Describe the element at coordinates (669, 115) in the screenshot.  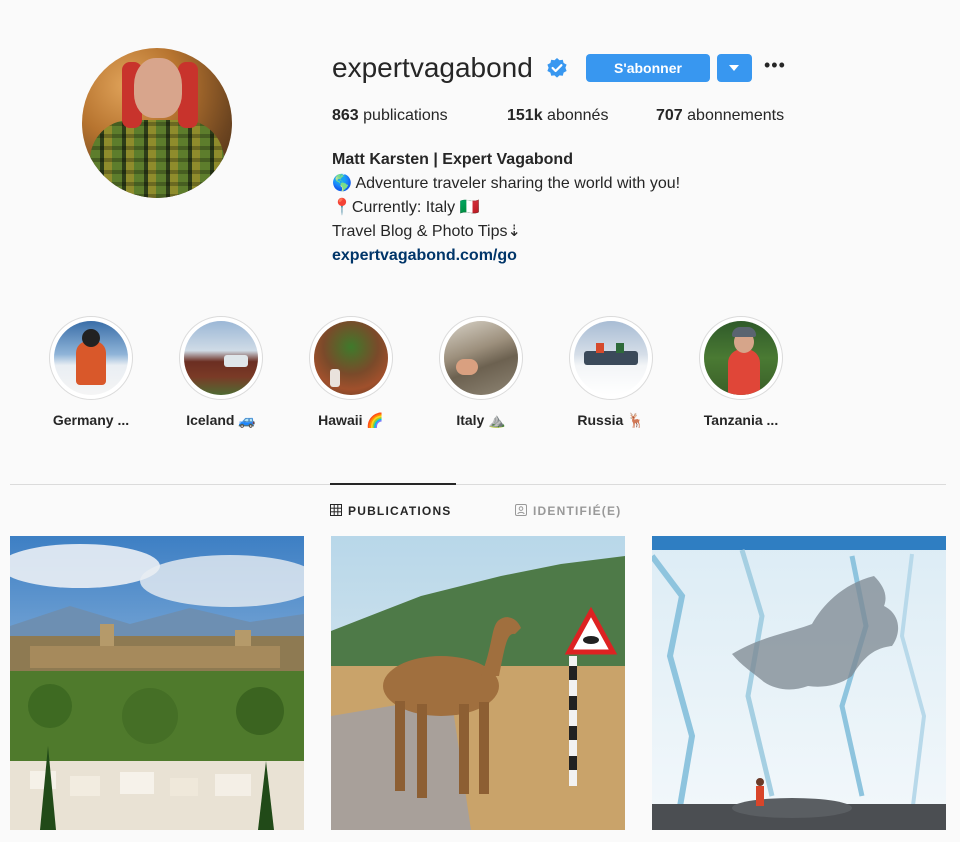
I see `stat-count: 707` at that location.